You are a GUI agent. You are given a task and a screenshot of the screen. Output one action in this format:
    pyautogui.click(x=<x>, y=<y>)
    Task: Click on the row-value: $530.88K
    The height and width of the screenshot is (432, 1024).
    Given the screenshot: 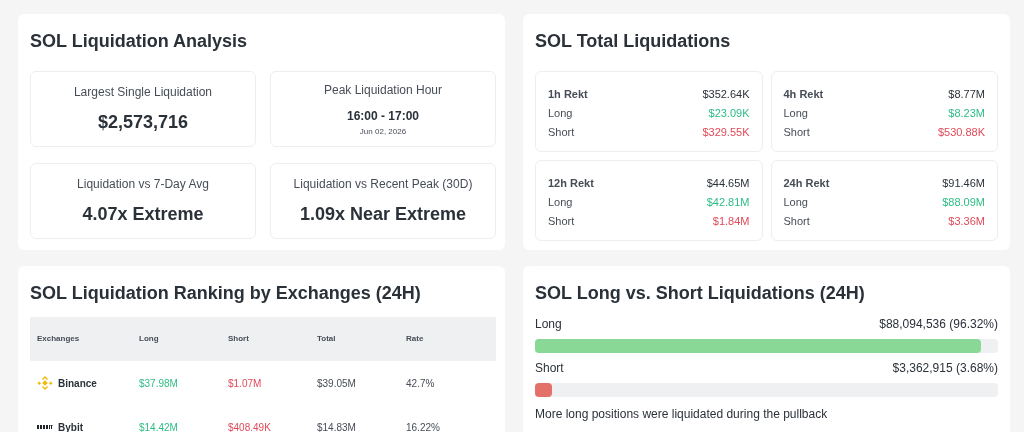 What is the action you would take?
    pyautogui.click(x=961, y=132)
    